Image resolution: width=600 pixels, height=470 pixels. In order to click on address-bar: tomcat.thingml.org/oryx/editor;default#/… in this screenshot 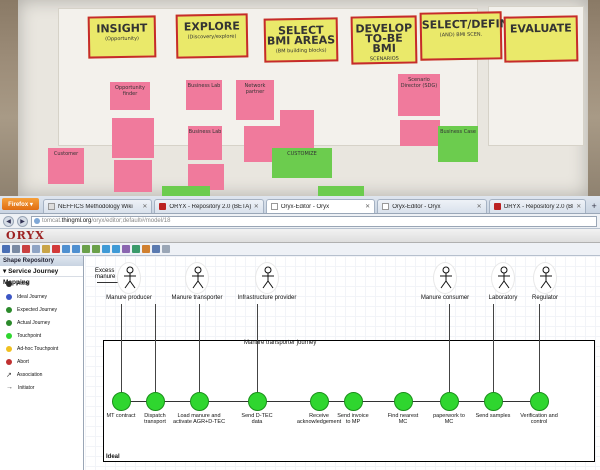, I will do `click(314, 221)`.